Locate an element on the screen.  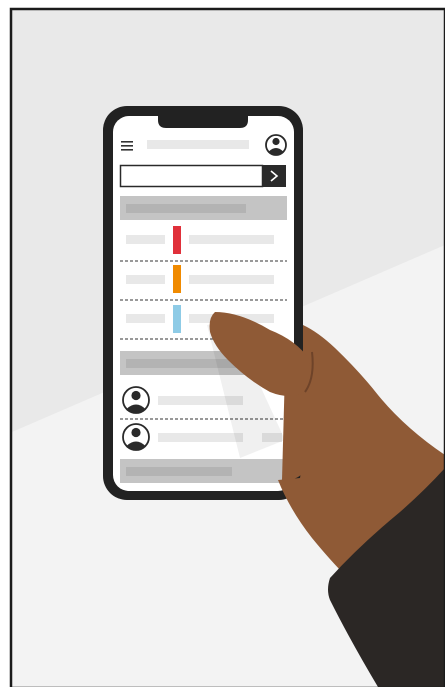
status-color-bar-orange is located at coordinates (177, 279).